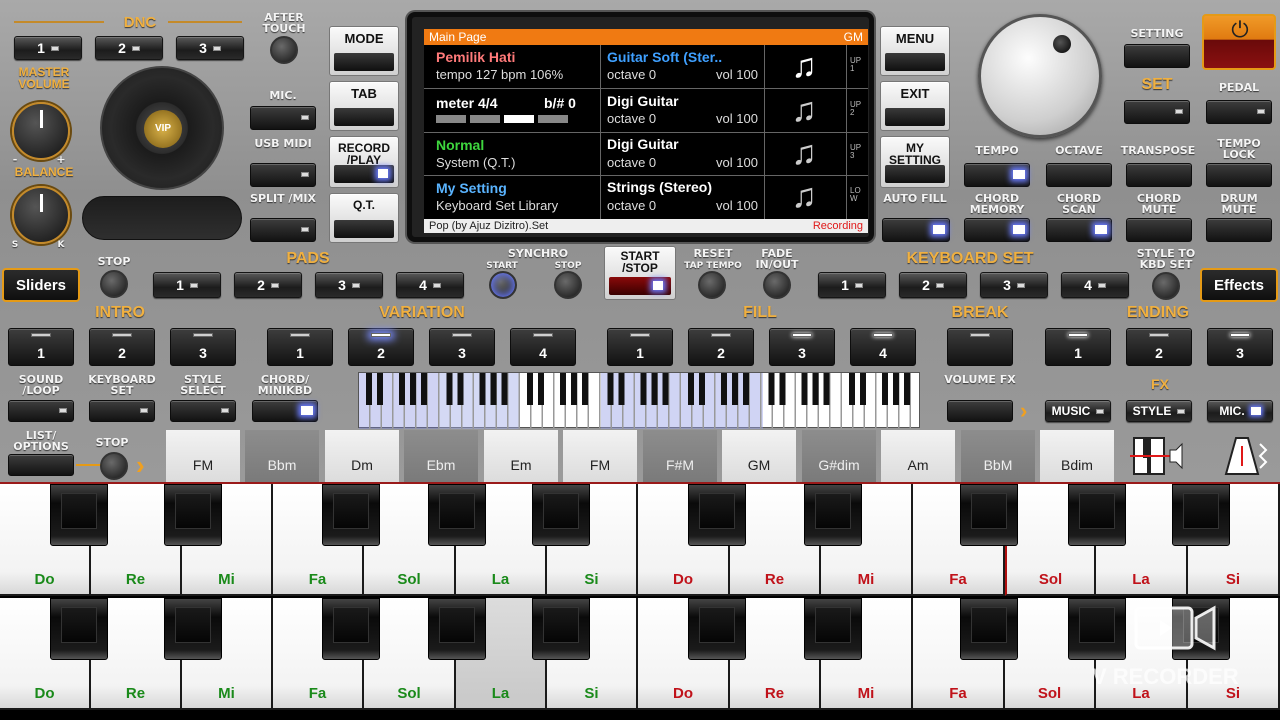 This screenshot has height=720, width=1280. Describe the element at coordinates (980, 411) in the screenshot. I see `volume-fx-button` at that location.